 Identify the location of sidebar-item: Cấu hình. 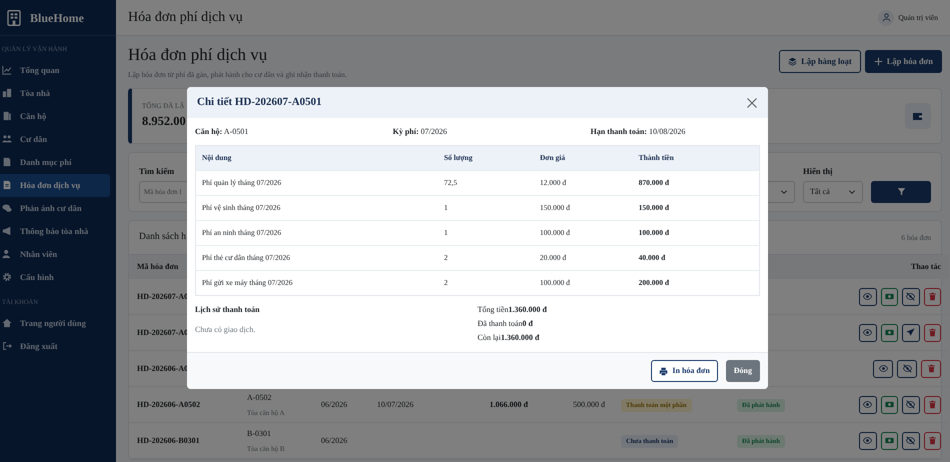
(55, 277).